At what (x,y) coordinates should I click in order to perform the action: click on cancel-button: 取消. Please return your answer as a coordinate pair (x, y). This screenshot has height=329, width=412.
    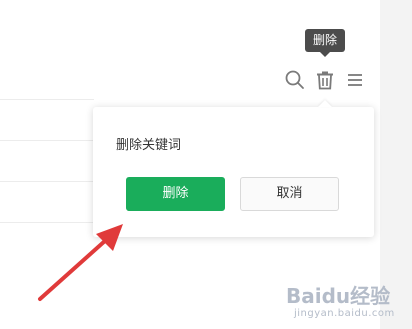
    Looking at the image, I should click on (289, 194).